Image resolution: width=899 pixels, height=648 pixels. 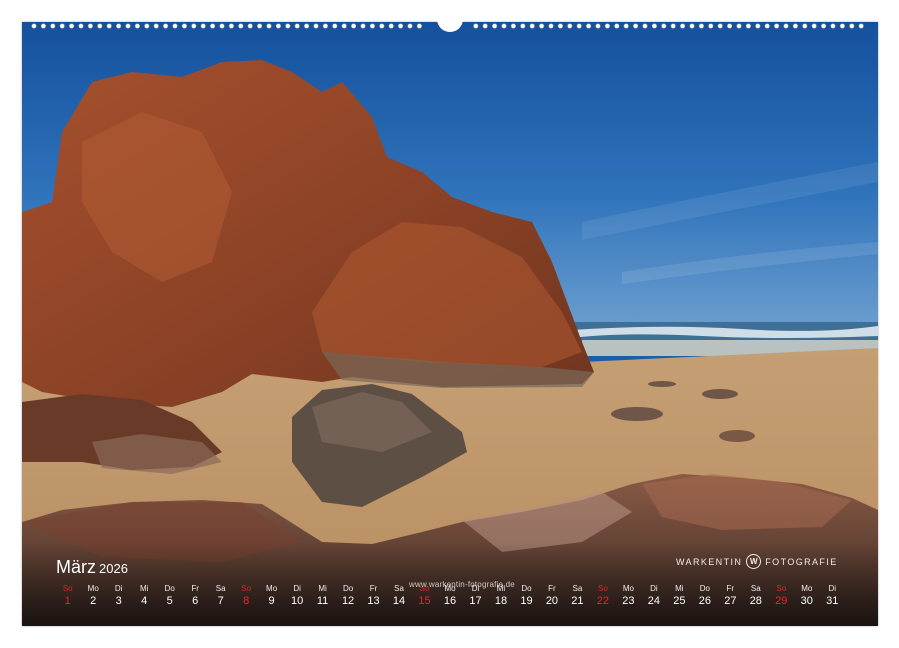 I want to click on day-number: 2, so click(x=93, y=601).